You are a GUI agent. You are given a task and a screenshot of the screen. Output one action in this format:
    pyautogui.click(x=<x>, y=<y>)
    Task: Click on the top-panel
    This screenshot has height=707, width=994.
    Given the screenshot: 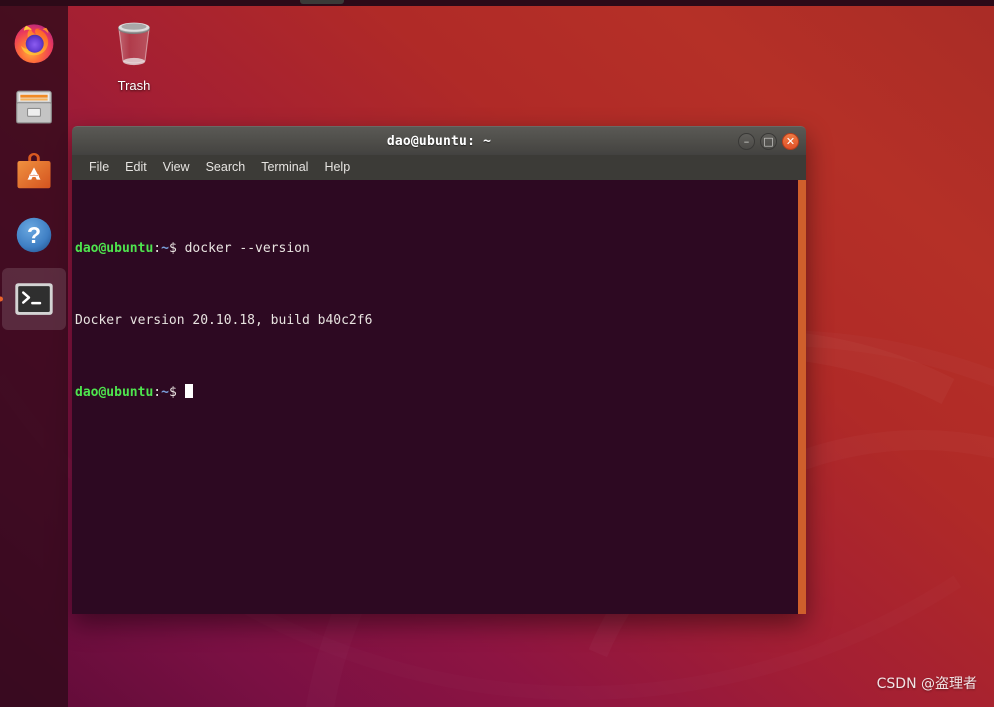 What is the action you would take?
    pyautogui.click(x=497, y=3)
    